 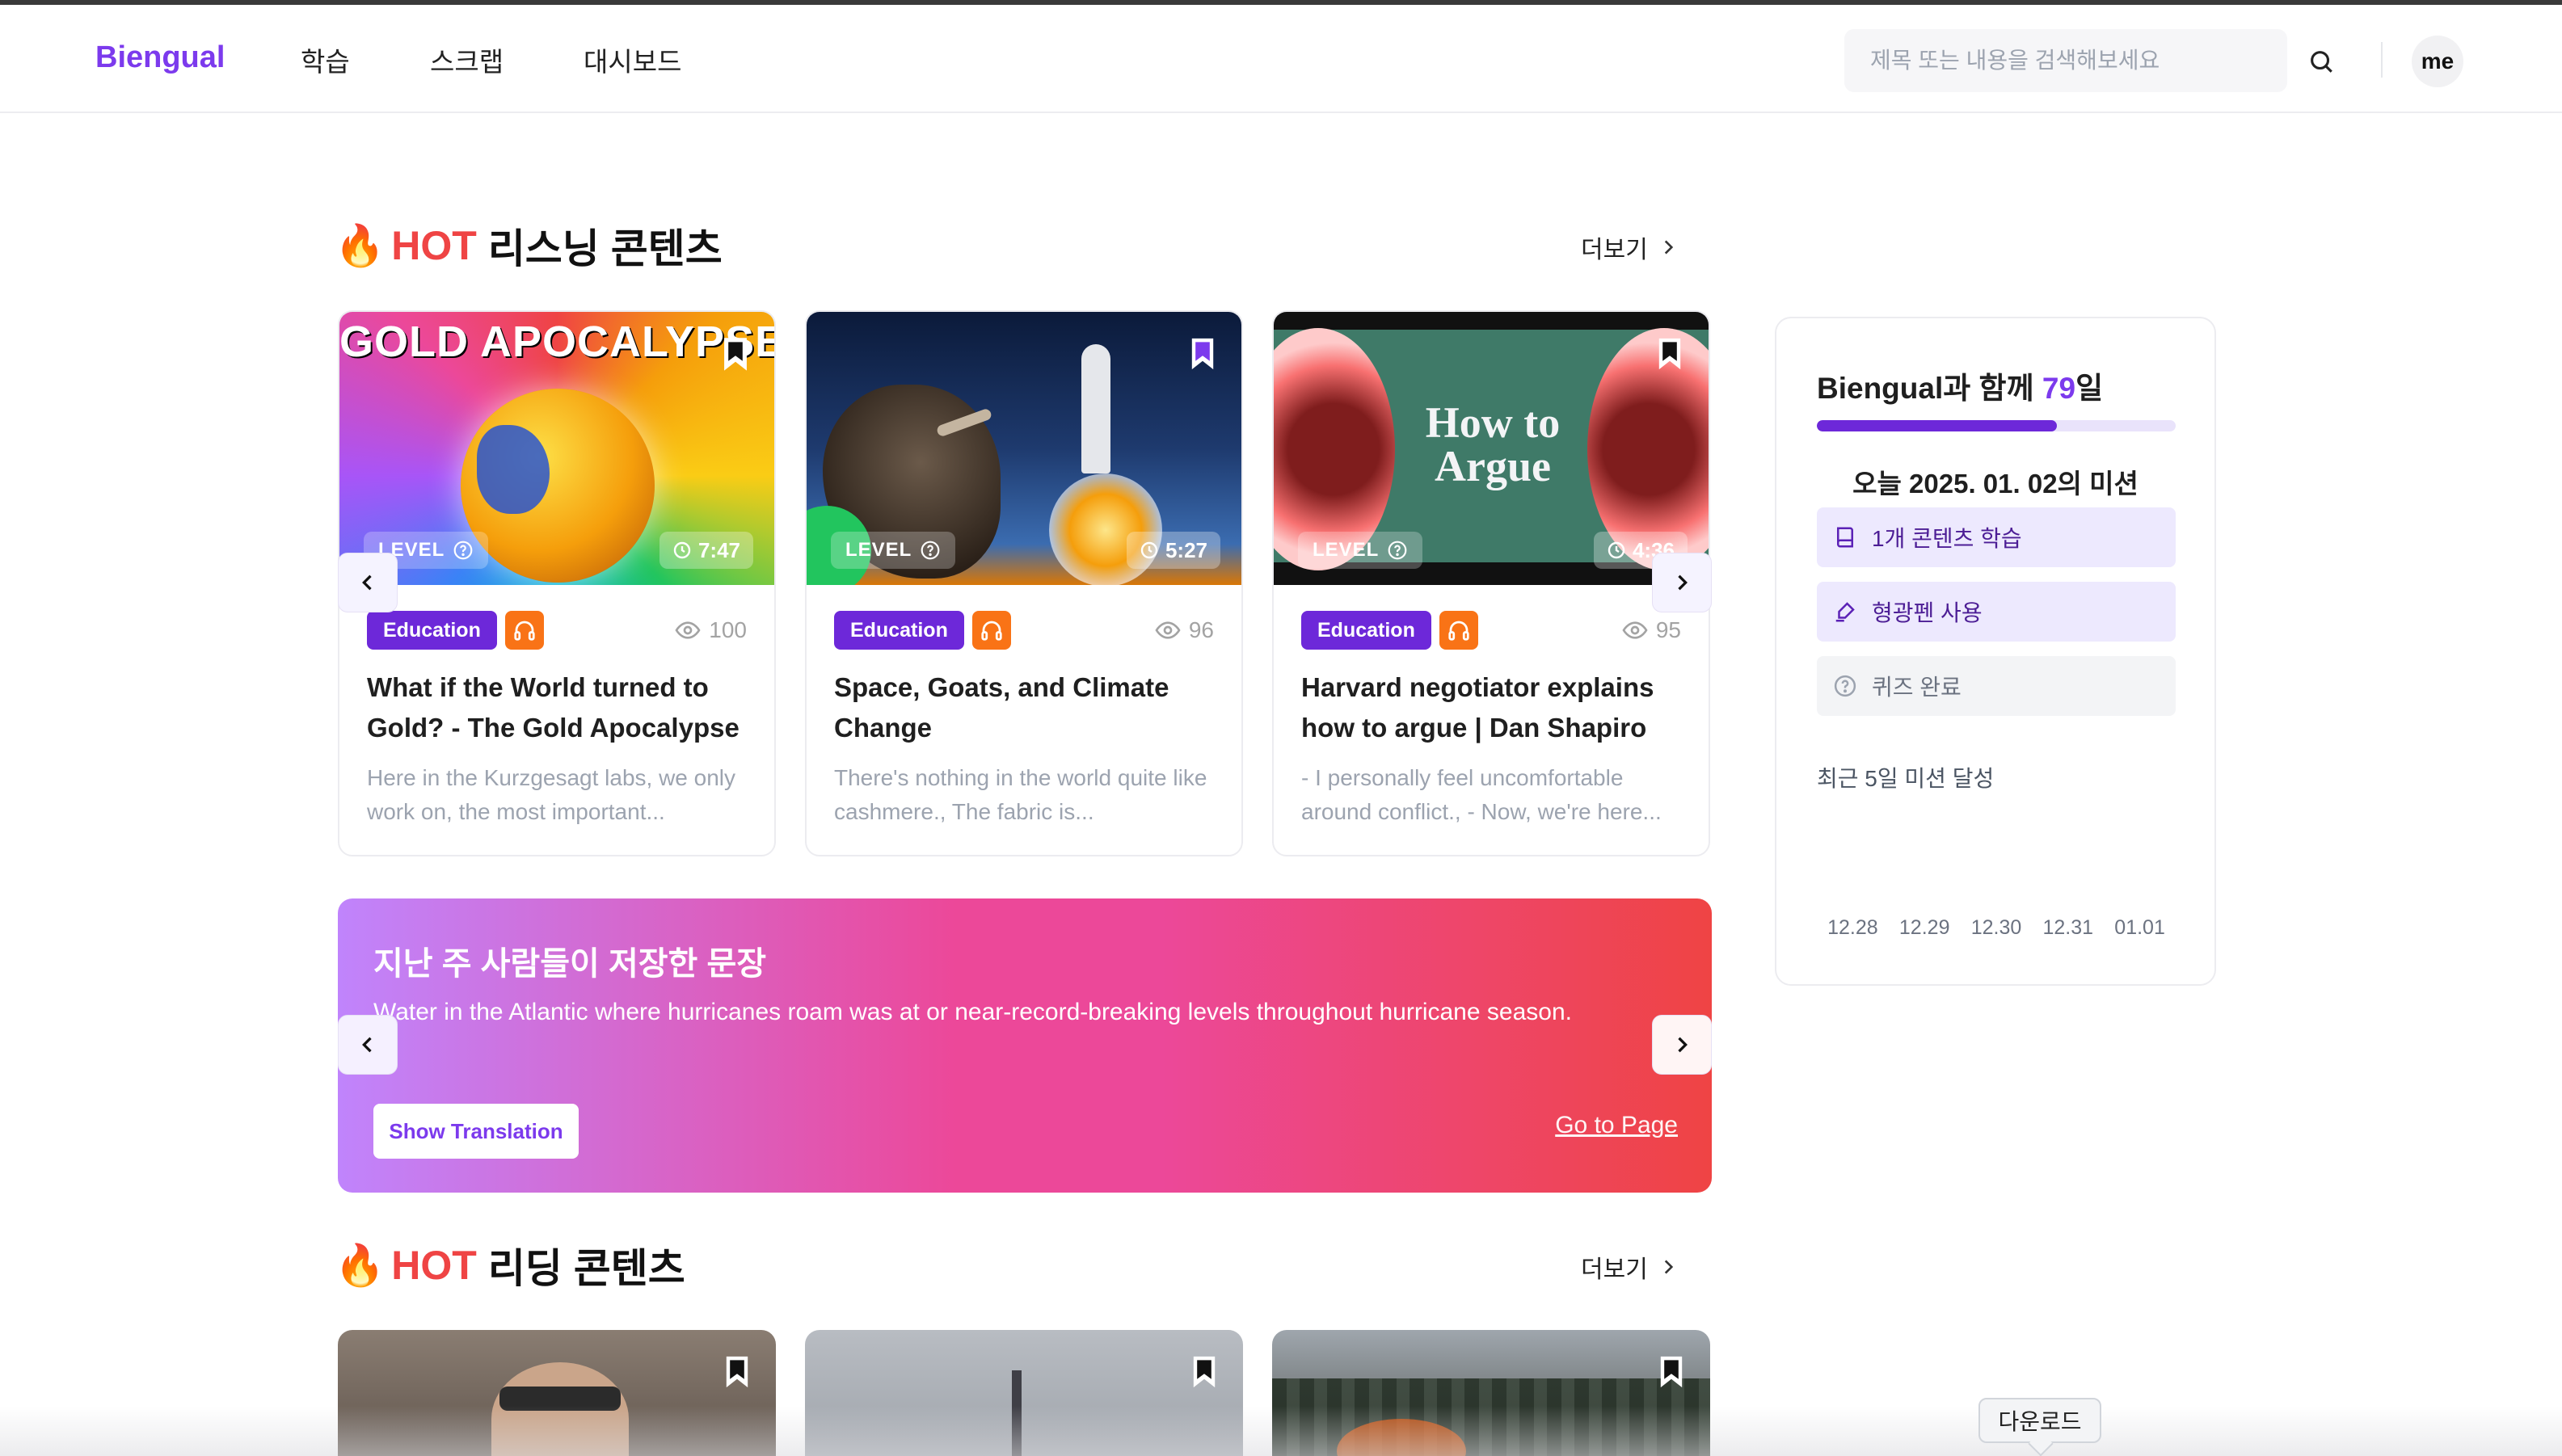 What do you see at coordinates (557, 631) in the screenshot?
I see `card-meta: Education 100` at bounding box center [557, 631].